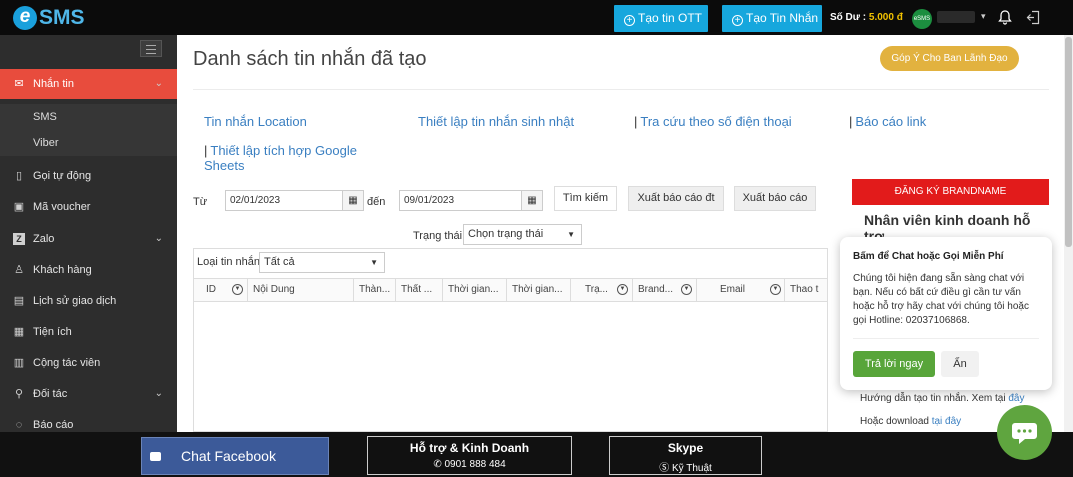 The width and height of the screenshot is (1073, 477). I want to click on create-message-button: + Tạo Tin Nhắn, so click(772, 18).